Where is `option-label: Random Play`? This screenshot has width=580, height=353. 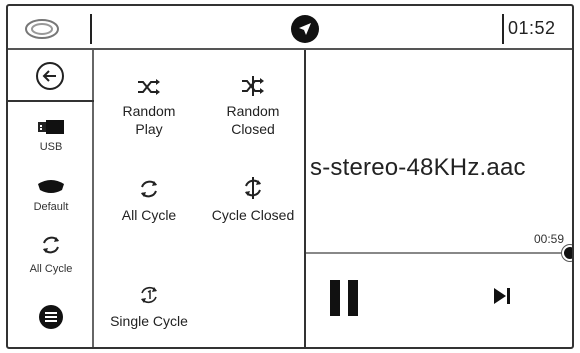 option-label: Random Play is located at coordinates (149, 120).